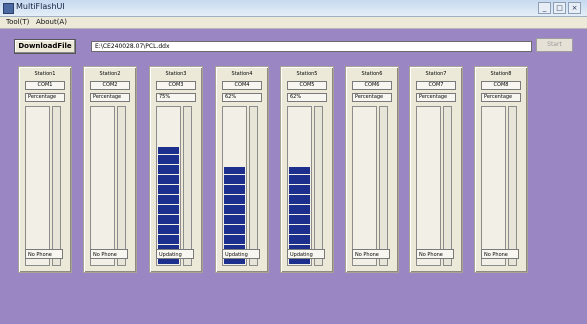 The width and height of the screenshot is (587, 324). I want to click on station-title: Station3, so click(176, 74).